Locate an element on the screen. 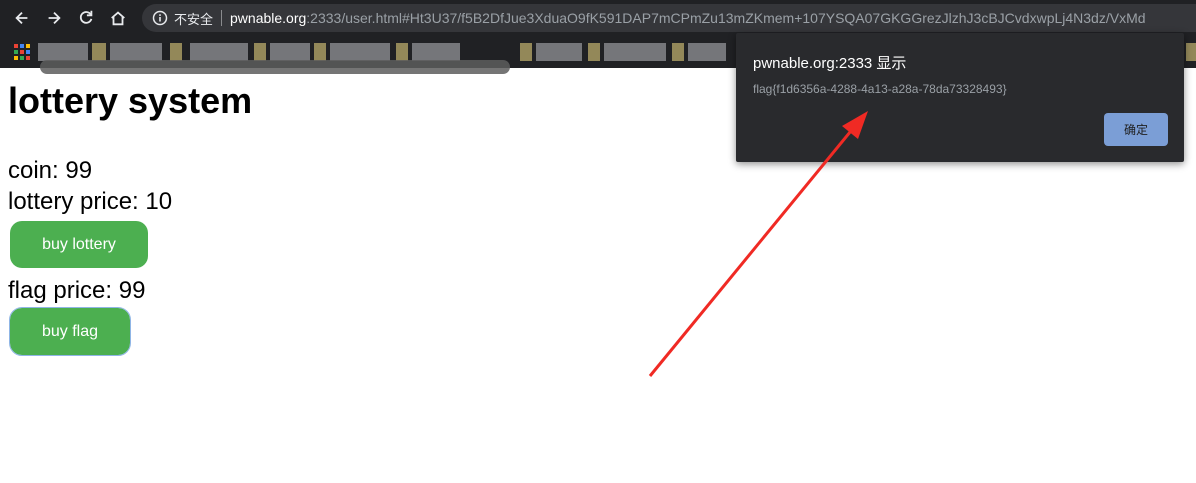 The image size is (1196, 483). apps-grid-icon is located at coordinates (22, 52).